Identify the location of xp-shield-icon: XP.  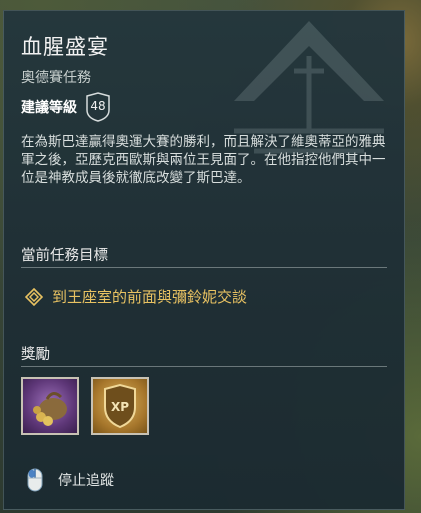
(120, 406).